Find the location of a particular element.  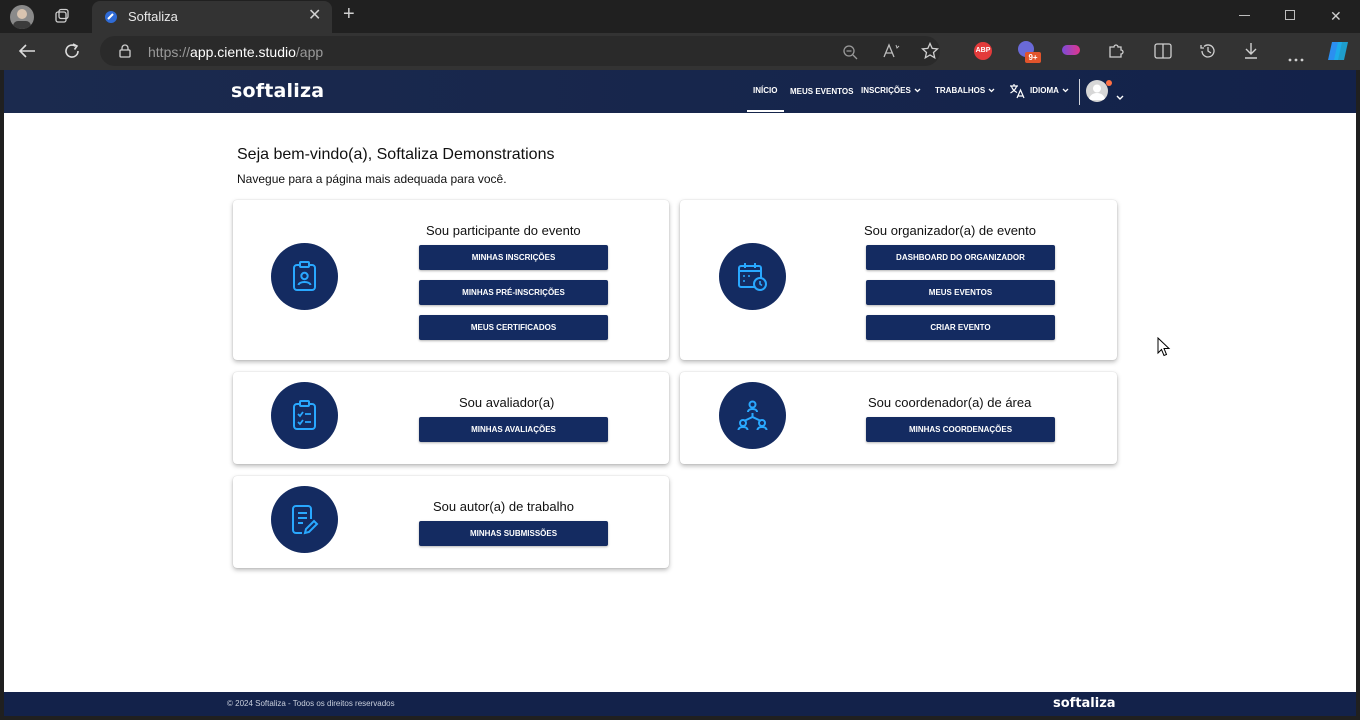

minhas-inscricoes-button: MINHAS INSCRIÇÕES is located at coordinates (513, 257).